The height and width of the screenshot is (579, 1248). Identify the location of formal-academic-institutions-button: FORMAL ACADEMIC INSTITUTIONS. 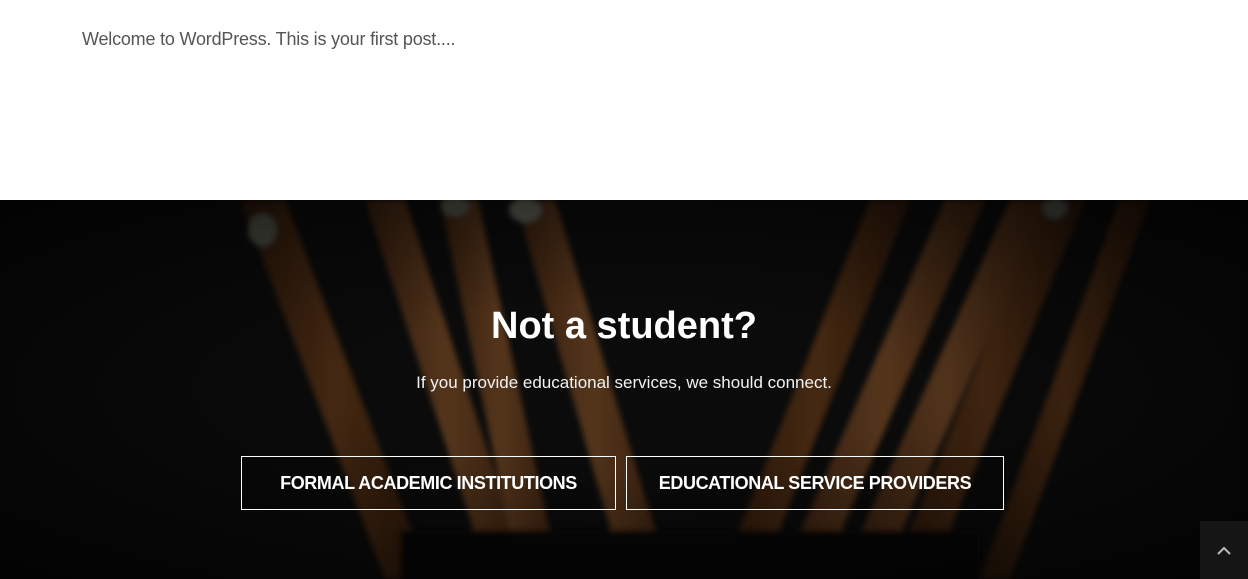
(428, 483).